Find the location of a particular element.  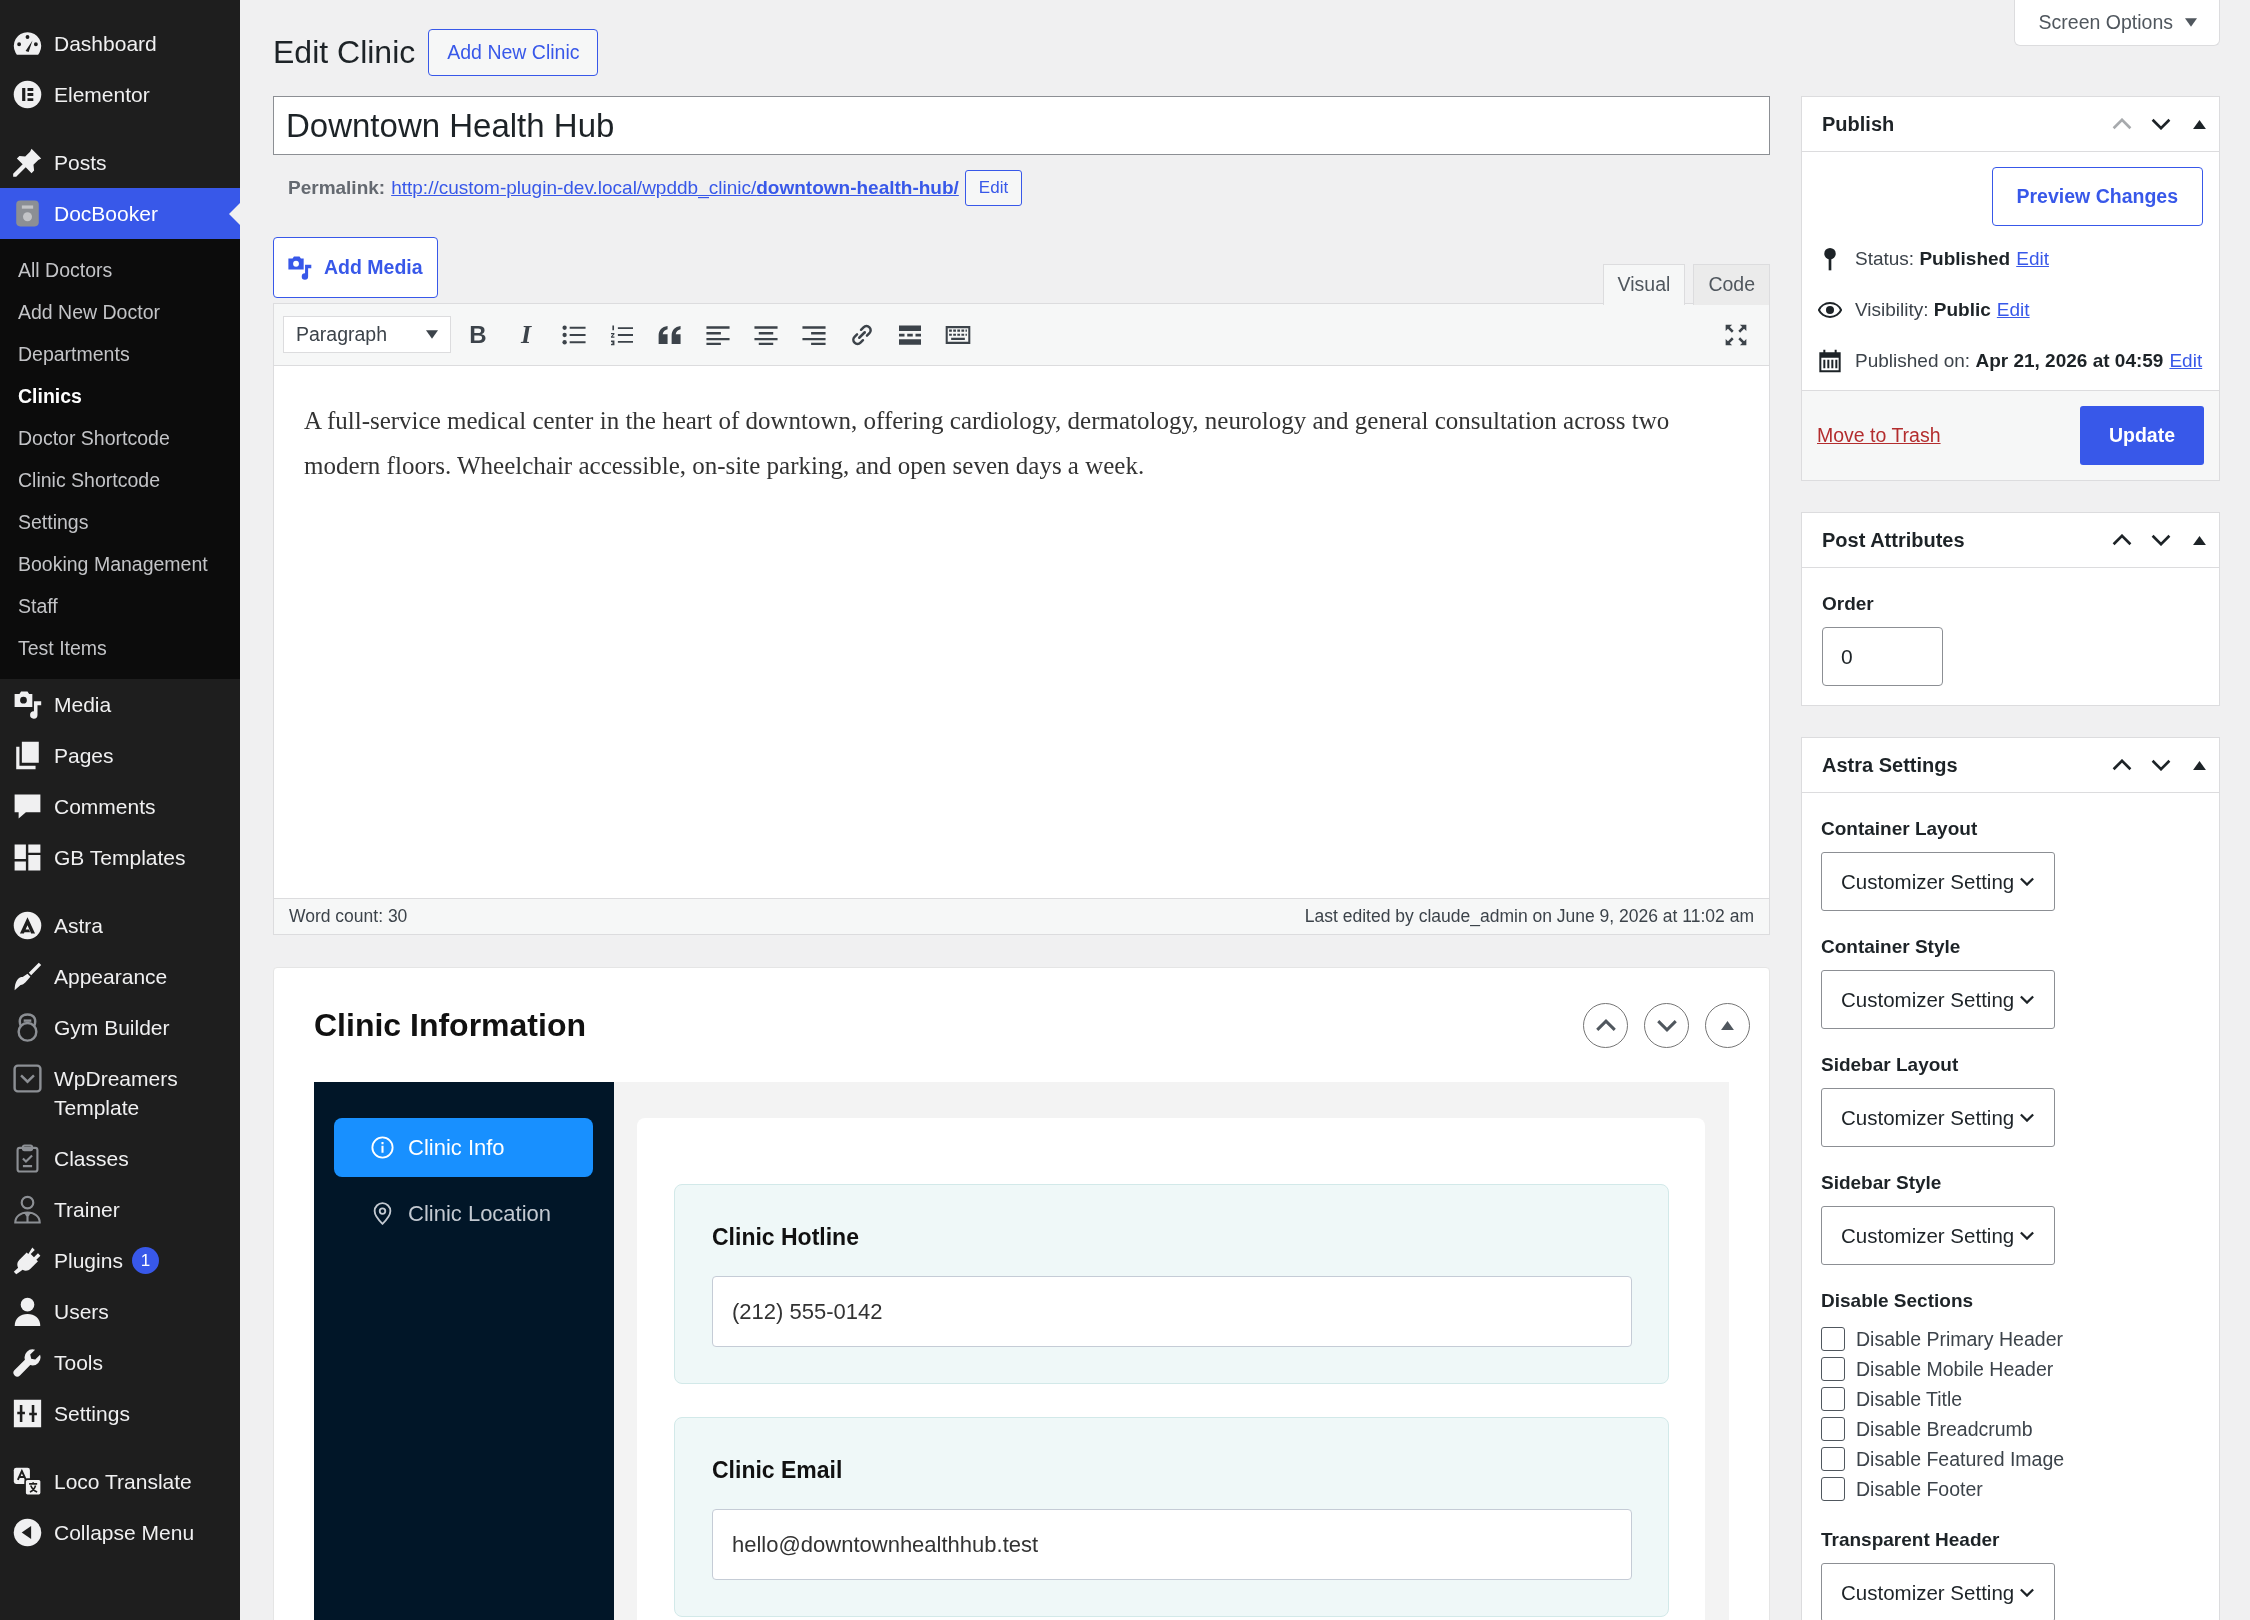

menu-item: Plugins 1 is located at coordinates (120, 1260).